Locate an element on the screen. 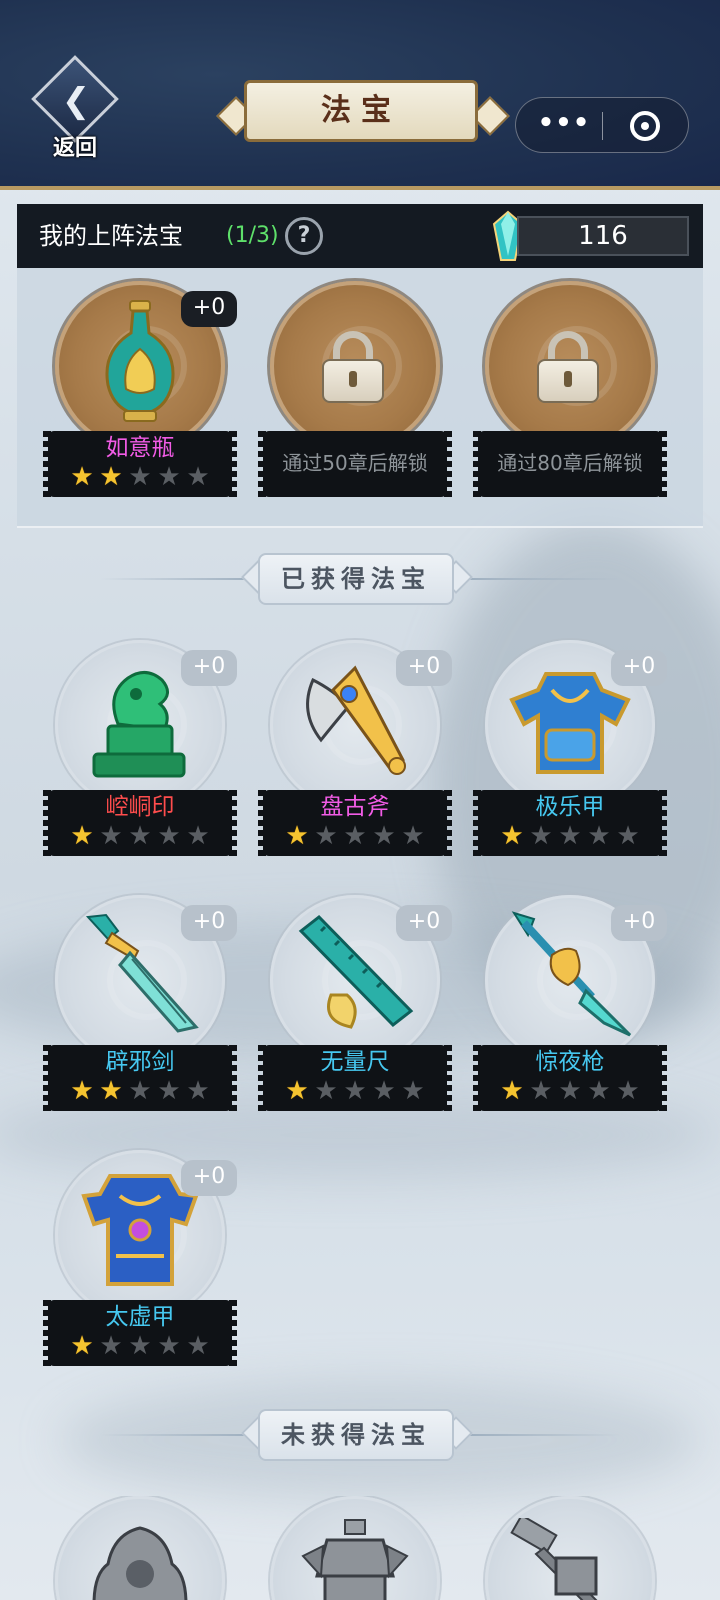 This screenshot has width=720, height=1600. item-name: 惊夜枪 is located at coordinates (570, 1062).